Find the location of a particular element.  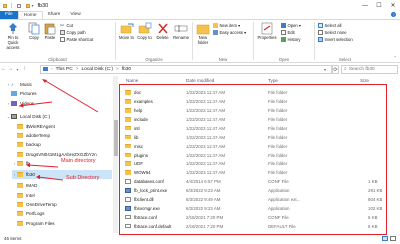

properties-button: Properties is located at coordinates (267, 31).